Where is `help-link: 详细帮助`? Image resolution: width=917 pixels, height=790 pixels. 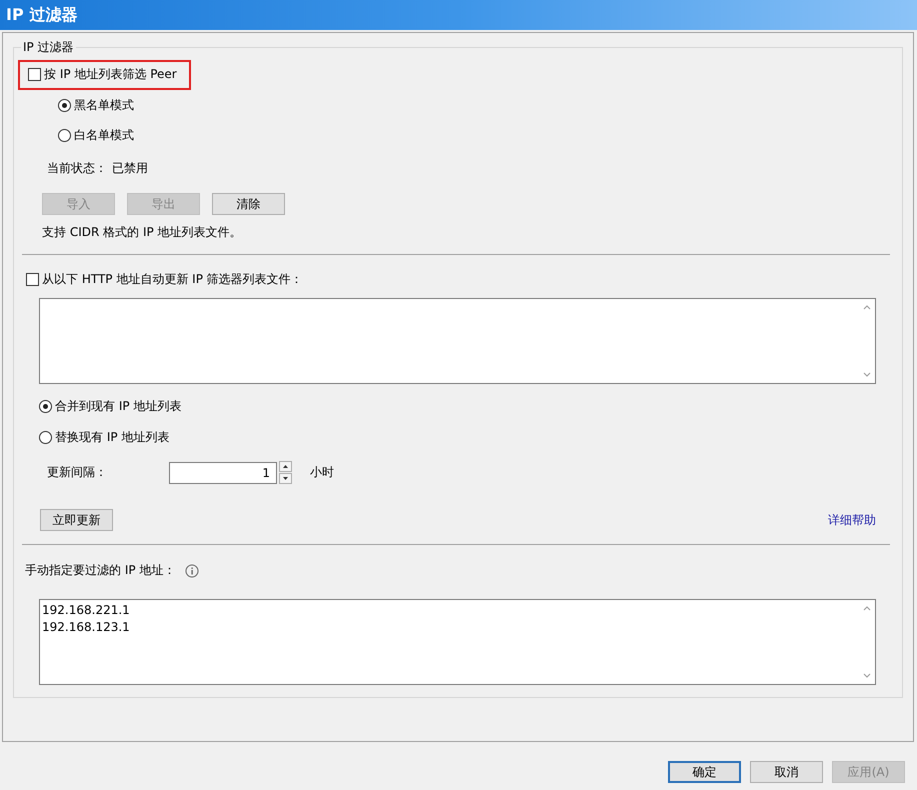
help-link: 详细帮助 is located at coordinates (852, 520).